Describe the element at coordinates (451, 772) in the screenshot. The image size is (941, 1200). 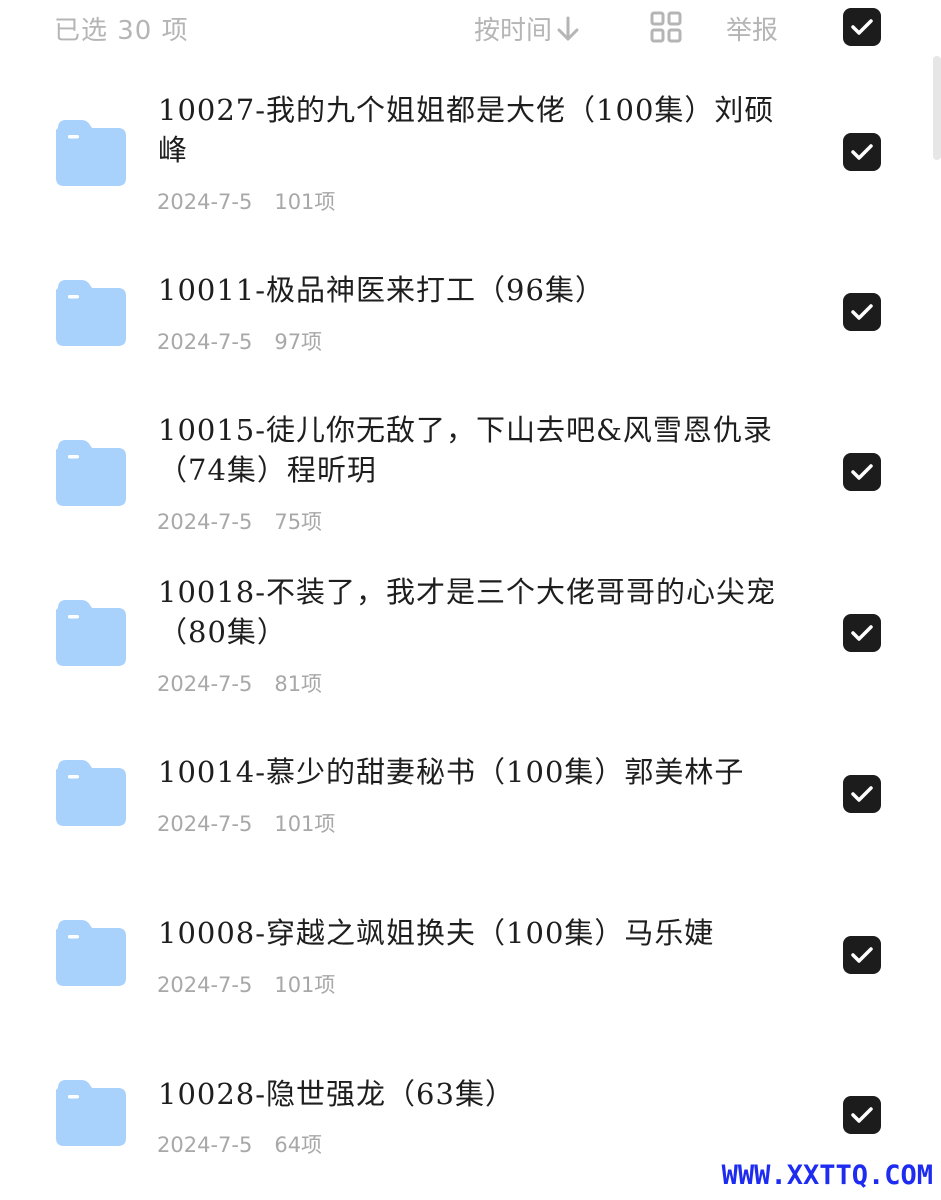
I see `folder-title: 10014-慕少的甜妻秘书（100集）郭美林子` at that location.